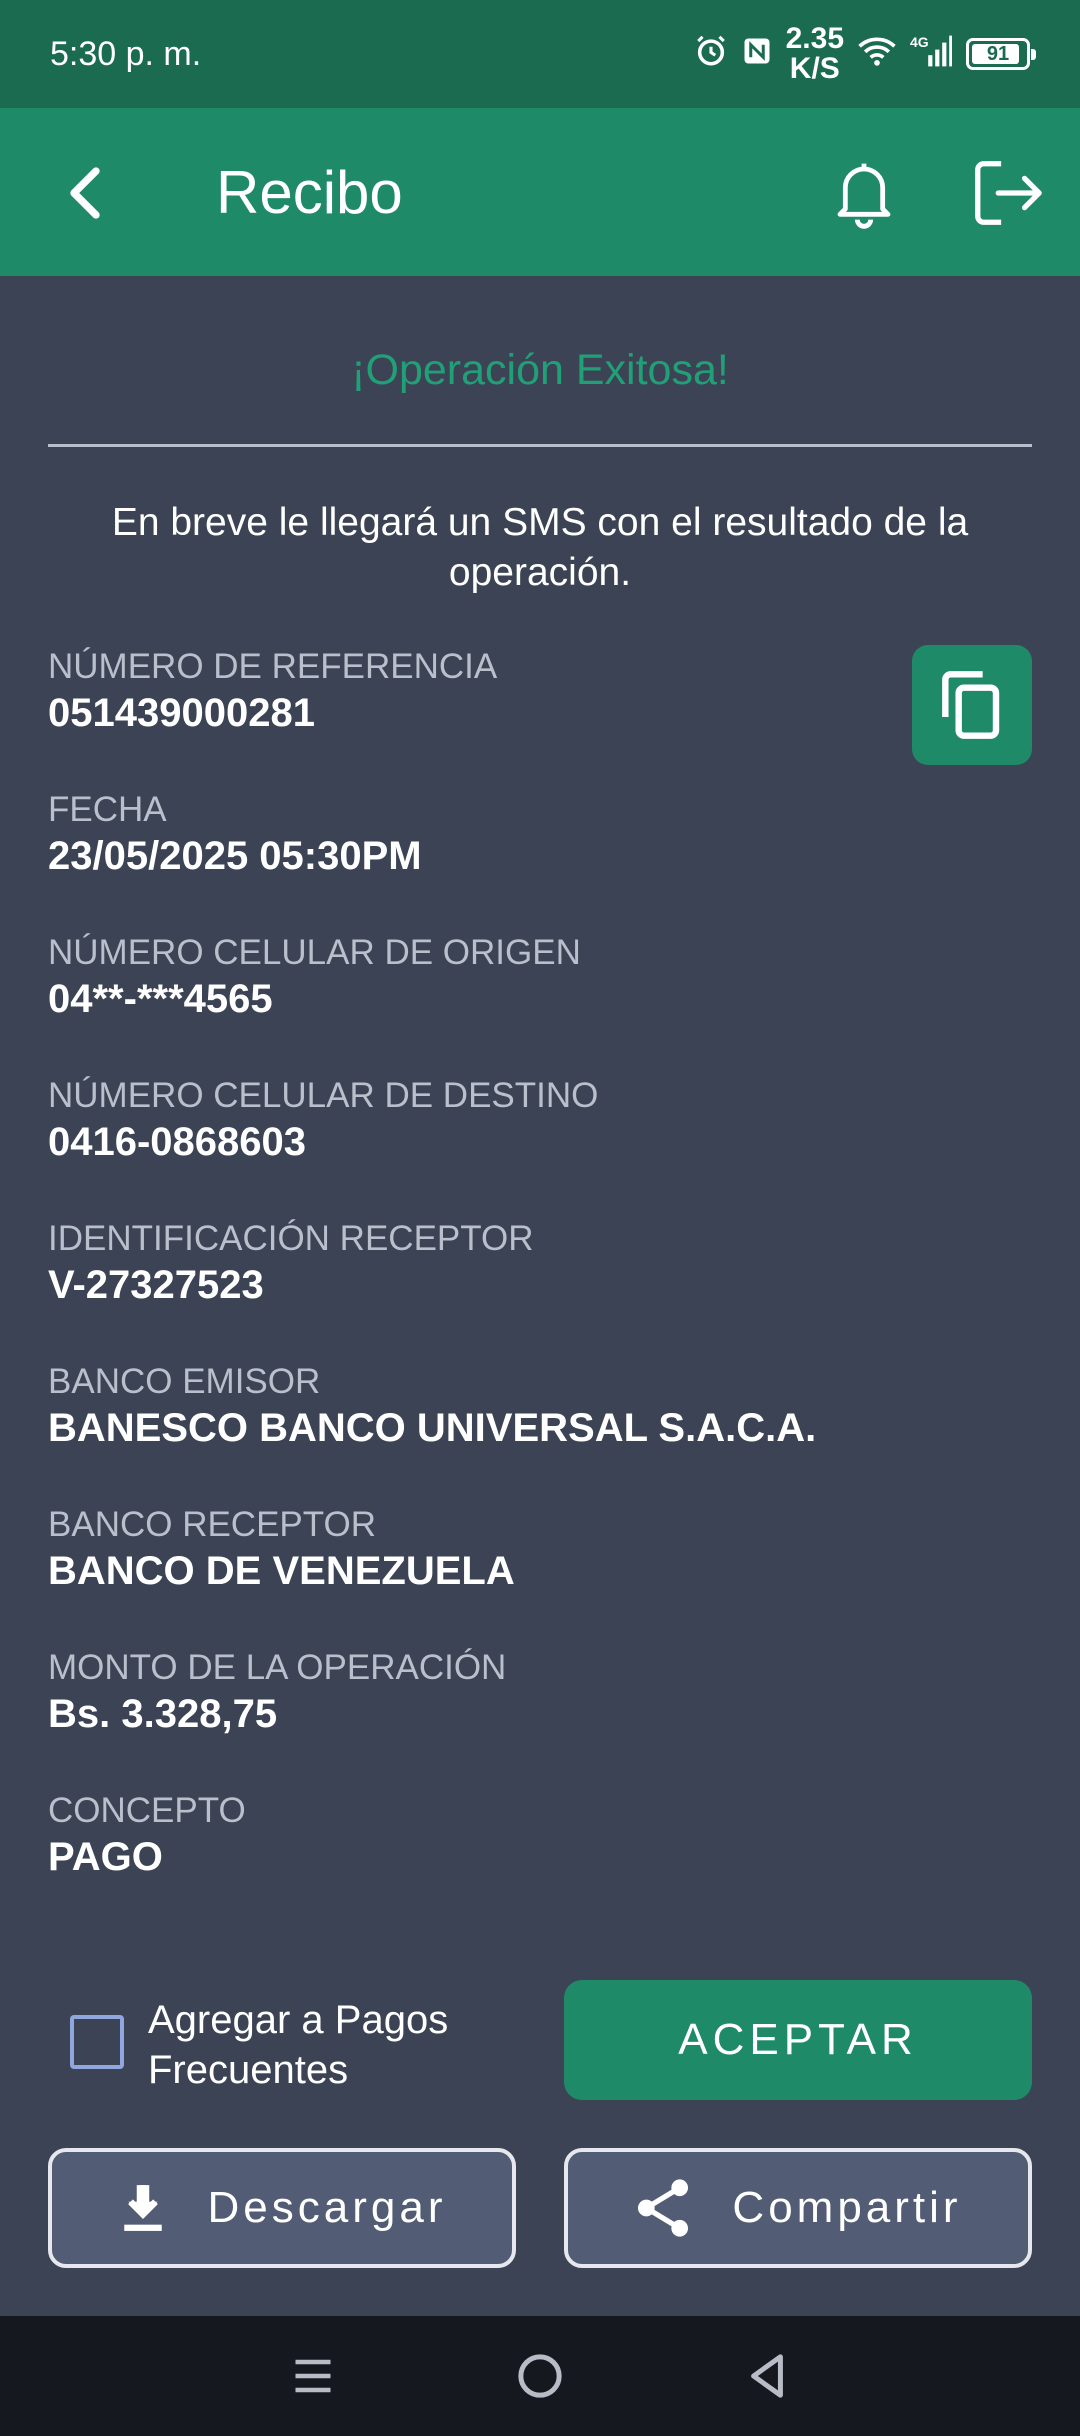 The height and width of the screenshot is (2436, 1080). I want to click on system-back-button, so click(767, 2376).